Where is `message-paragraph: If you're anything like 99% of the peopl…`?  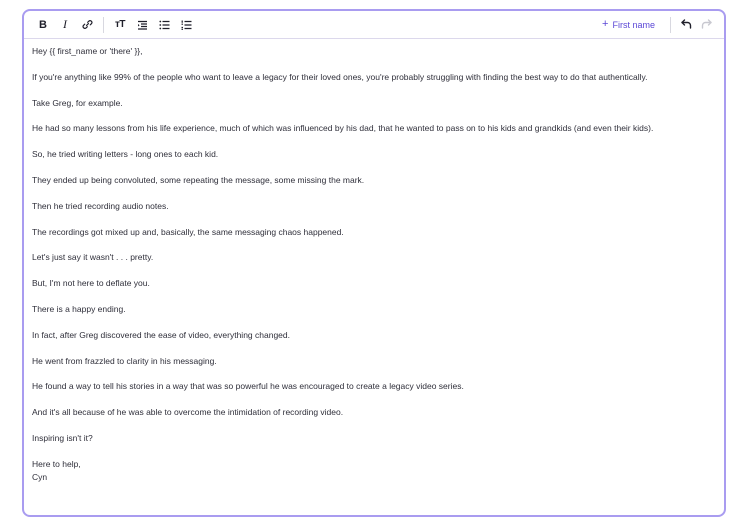
message-paragraph: If you're anything like 99% of the peopl… is located at coordinates (340, 76).